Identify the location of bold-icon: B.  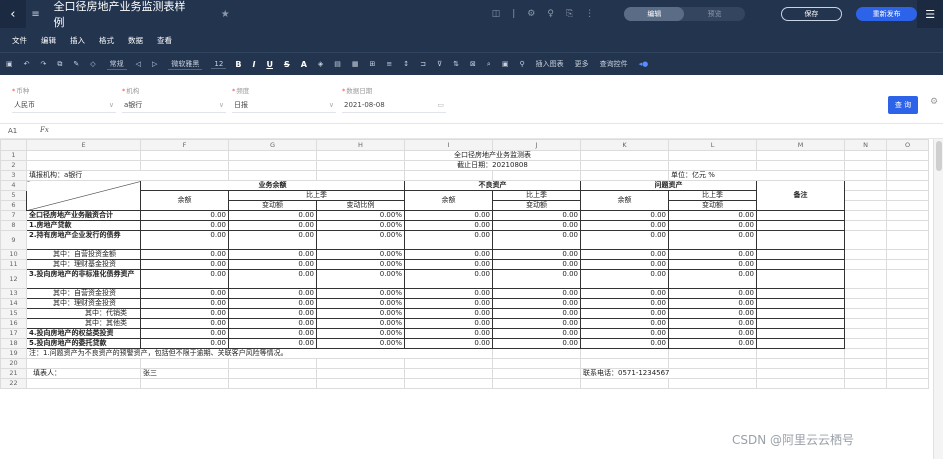
(238, 64).